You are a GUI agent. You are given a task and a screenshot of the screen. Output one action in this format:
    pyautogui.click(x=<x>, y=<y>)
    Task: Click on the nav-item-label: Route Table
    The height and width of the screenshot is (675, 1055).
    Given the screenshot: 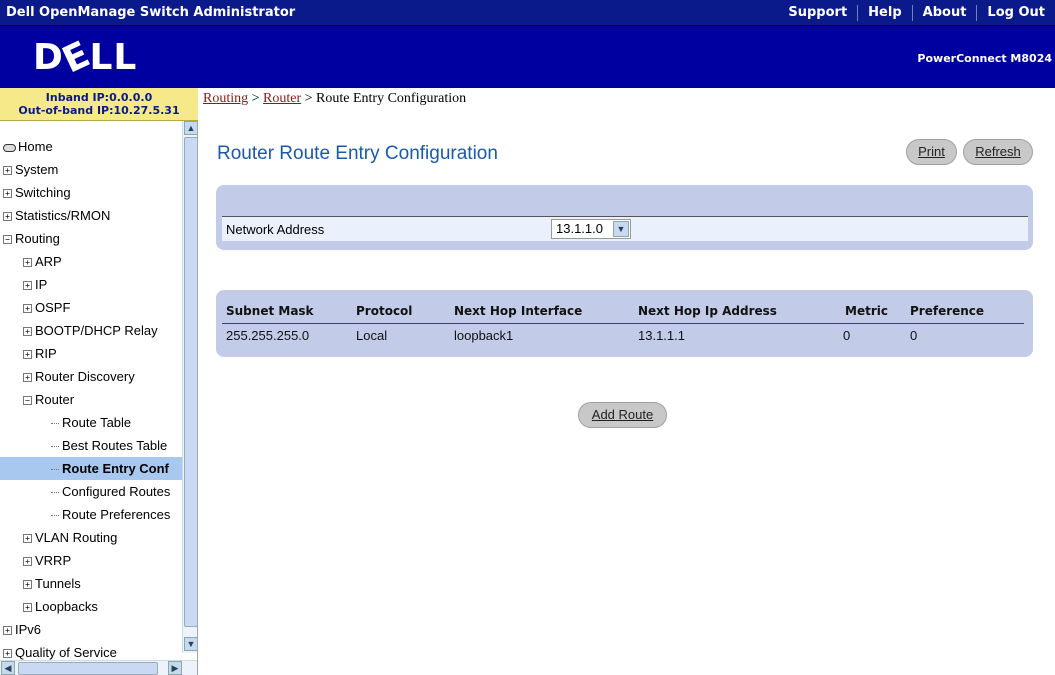 What is the action you would take?
    pyautogui.click(x=97, y=422)
    